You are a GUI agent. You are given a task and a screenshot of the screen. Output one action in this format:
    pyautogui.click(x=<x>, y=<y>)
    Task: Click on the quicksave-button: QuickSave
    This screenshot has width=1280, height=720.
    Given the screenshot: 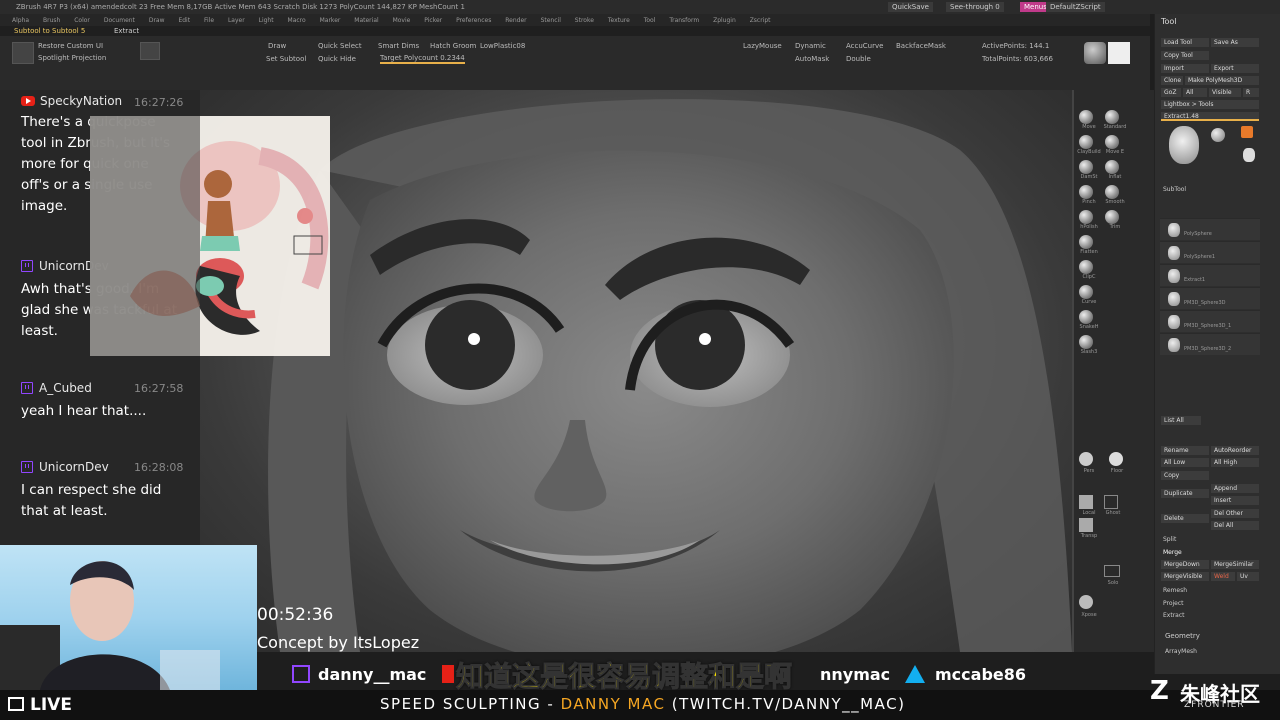 What is the action you would take?
    pyautogui.click(x=910, y=7)
    